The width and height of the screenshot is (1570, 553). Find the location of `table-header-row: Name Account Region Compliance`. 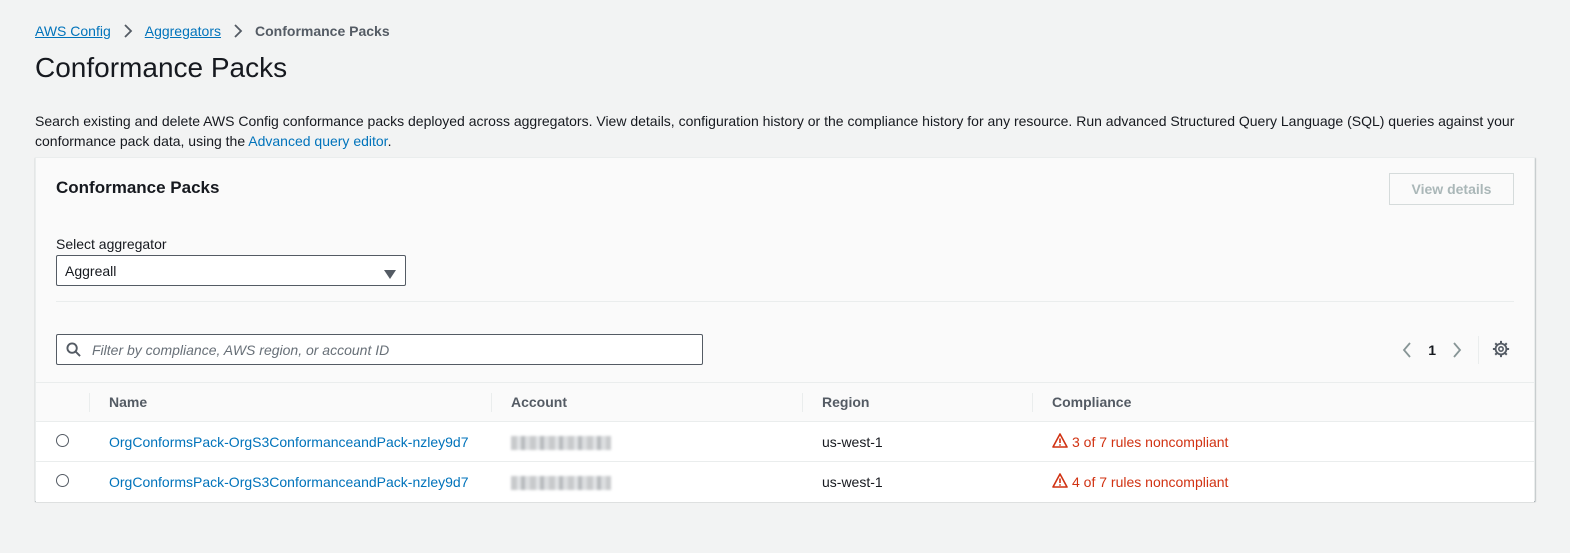

table-header-row: Name Account Region Compliance is located at coordinates (785, 402).